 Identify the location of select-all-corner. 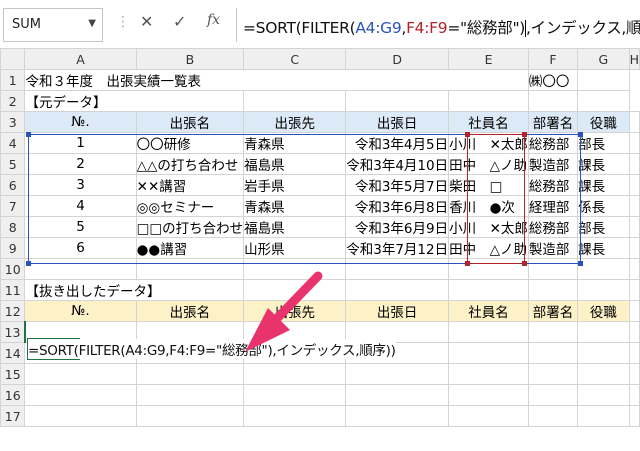
(13, 59).